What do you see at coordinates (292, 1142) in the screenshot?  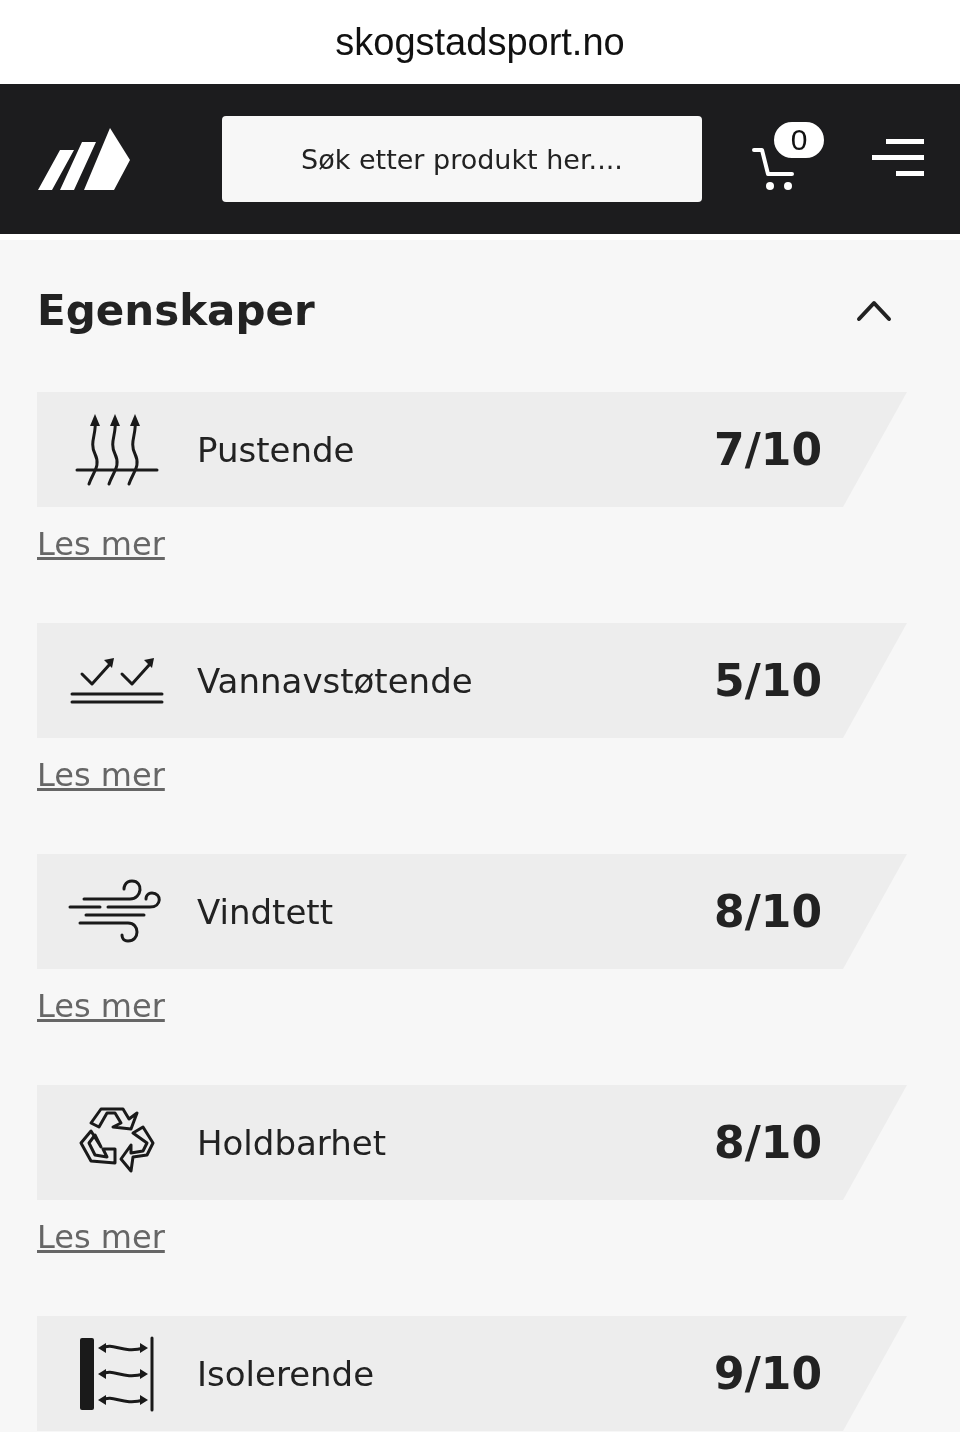 I see `property-label: Holdbarhet` at bounding box center [292, 1142].